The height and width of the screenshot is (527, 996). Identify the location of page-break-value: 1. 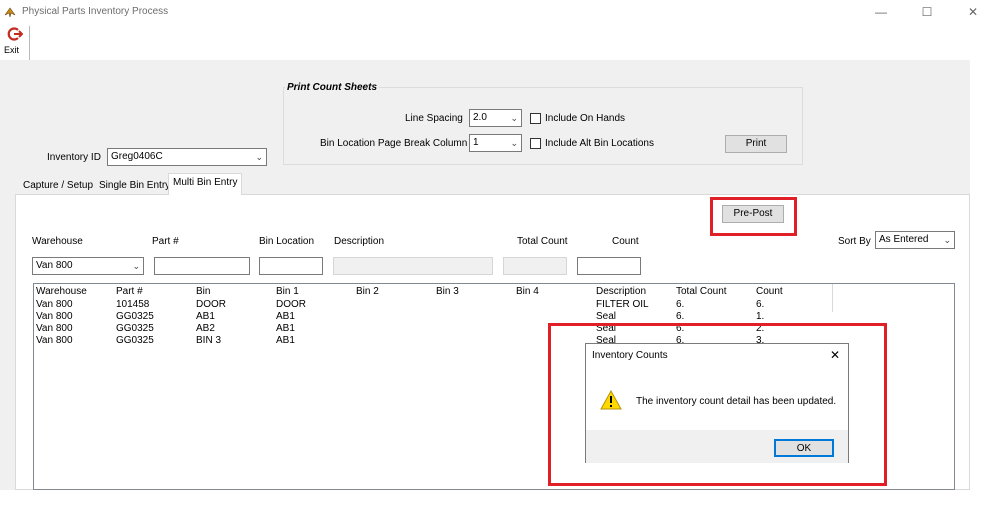
(476, 142).